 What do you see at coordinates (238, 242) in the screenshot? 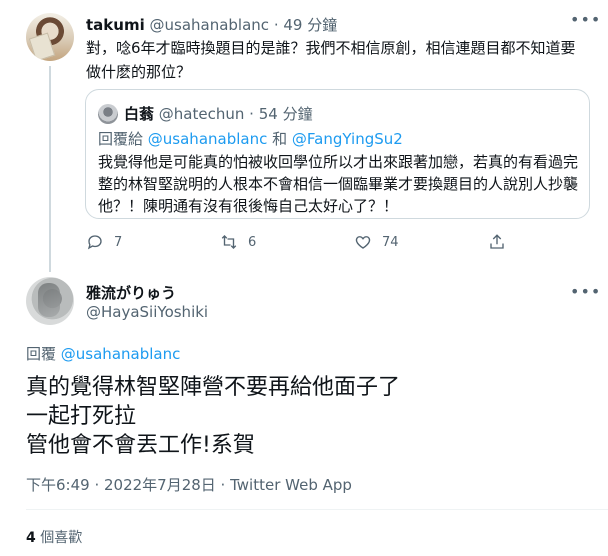
I see `retweet-button: 6` at bounding box center [238, 242].